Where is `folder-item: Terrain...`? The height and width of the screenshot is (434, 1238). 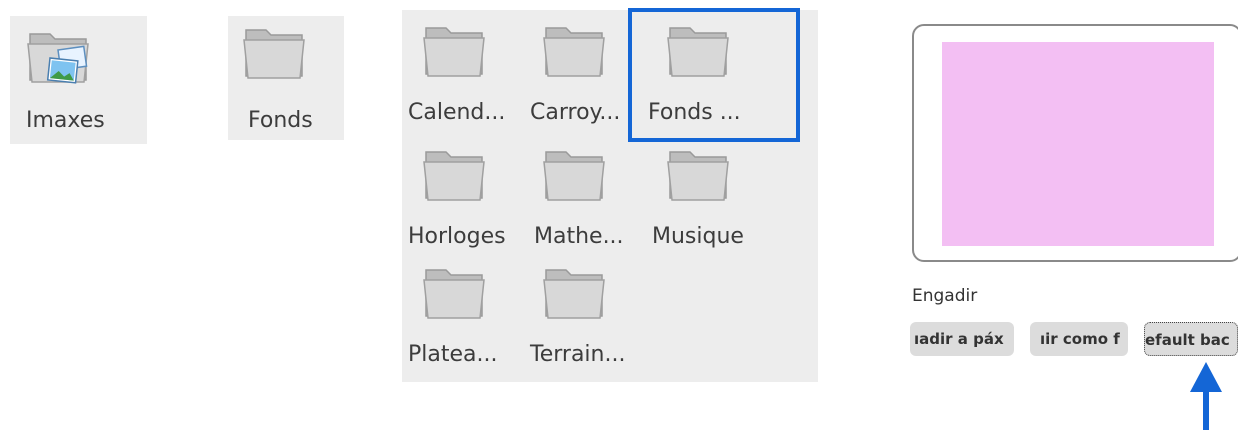
folder-item: Terrain... is located at coordinates (588, 313).